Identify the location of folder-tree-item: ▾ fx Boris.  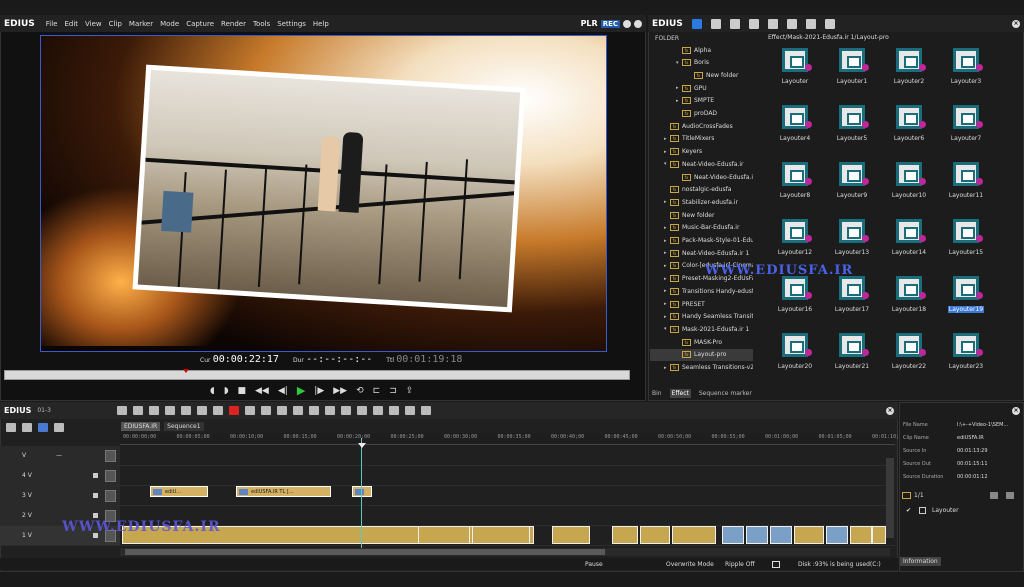
(679, 63).